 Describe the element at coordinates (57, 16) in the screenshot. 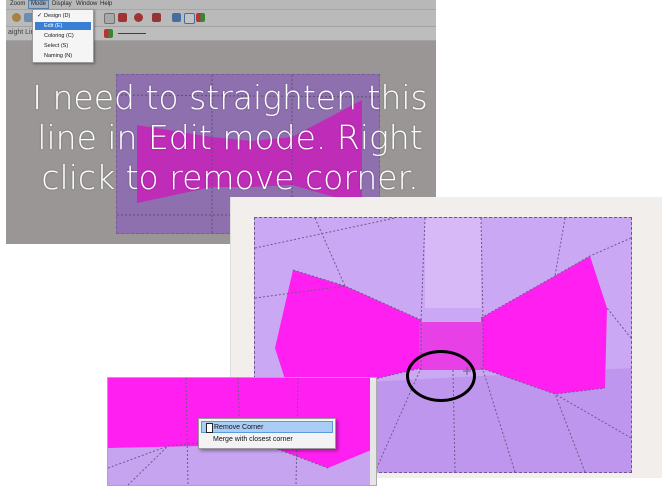

I see `mode-item-design-label: Design (D)` at that location.